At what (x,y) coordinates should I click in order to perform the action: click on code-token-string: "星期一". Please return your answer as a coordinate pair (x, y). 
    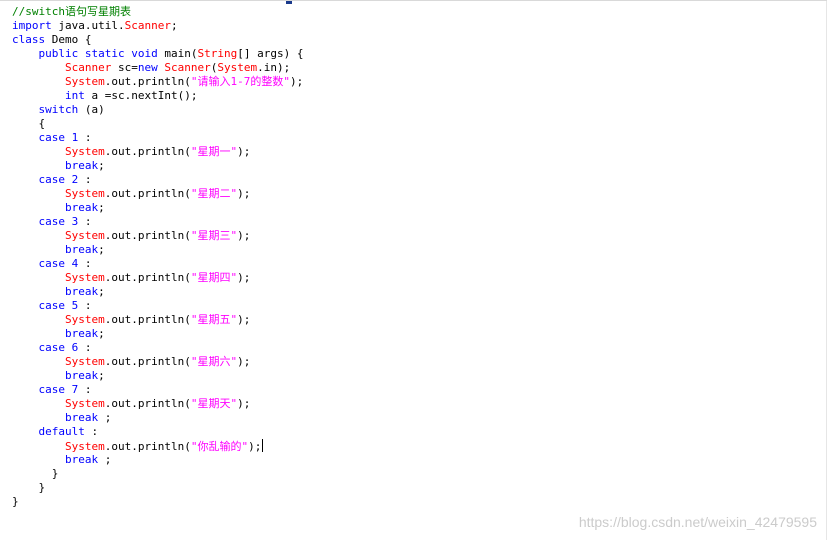
    Looking at the image, I should click on (214, 151).